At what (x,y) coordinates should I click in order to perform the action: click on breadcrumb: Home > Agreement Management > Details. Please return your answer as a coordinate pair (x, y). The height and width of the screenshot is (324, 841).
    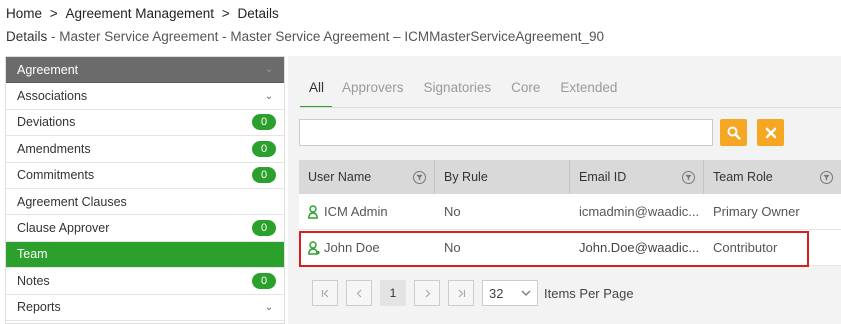
    Looking at the image, I should click on (142, 13).